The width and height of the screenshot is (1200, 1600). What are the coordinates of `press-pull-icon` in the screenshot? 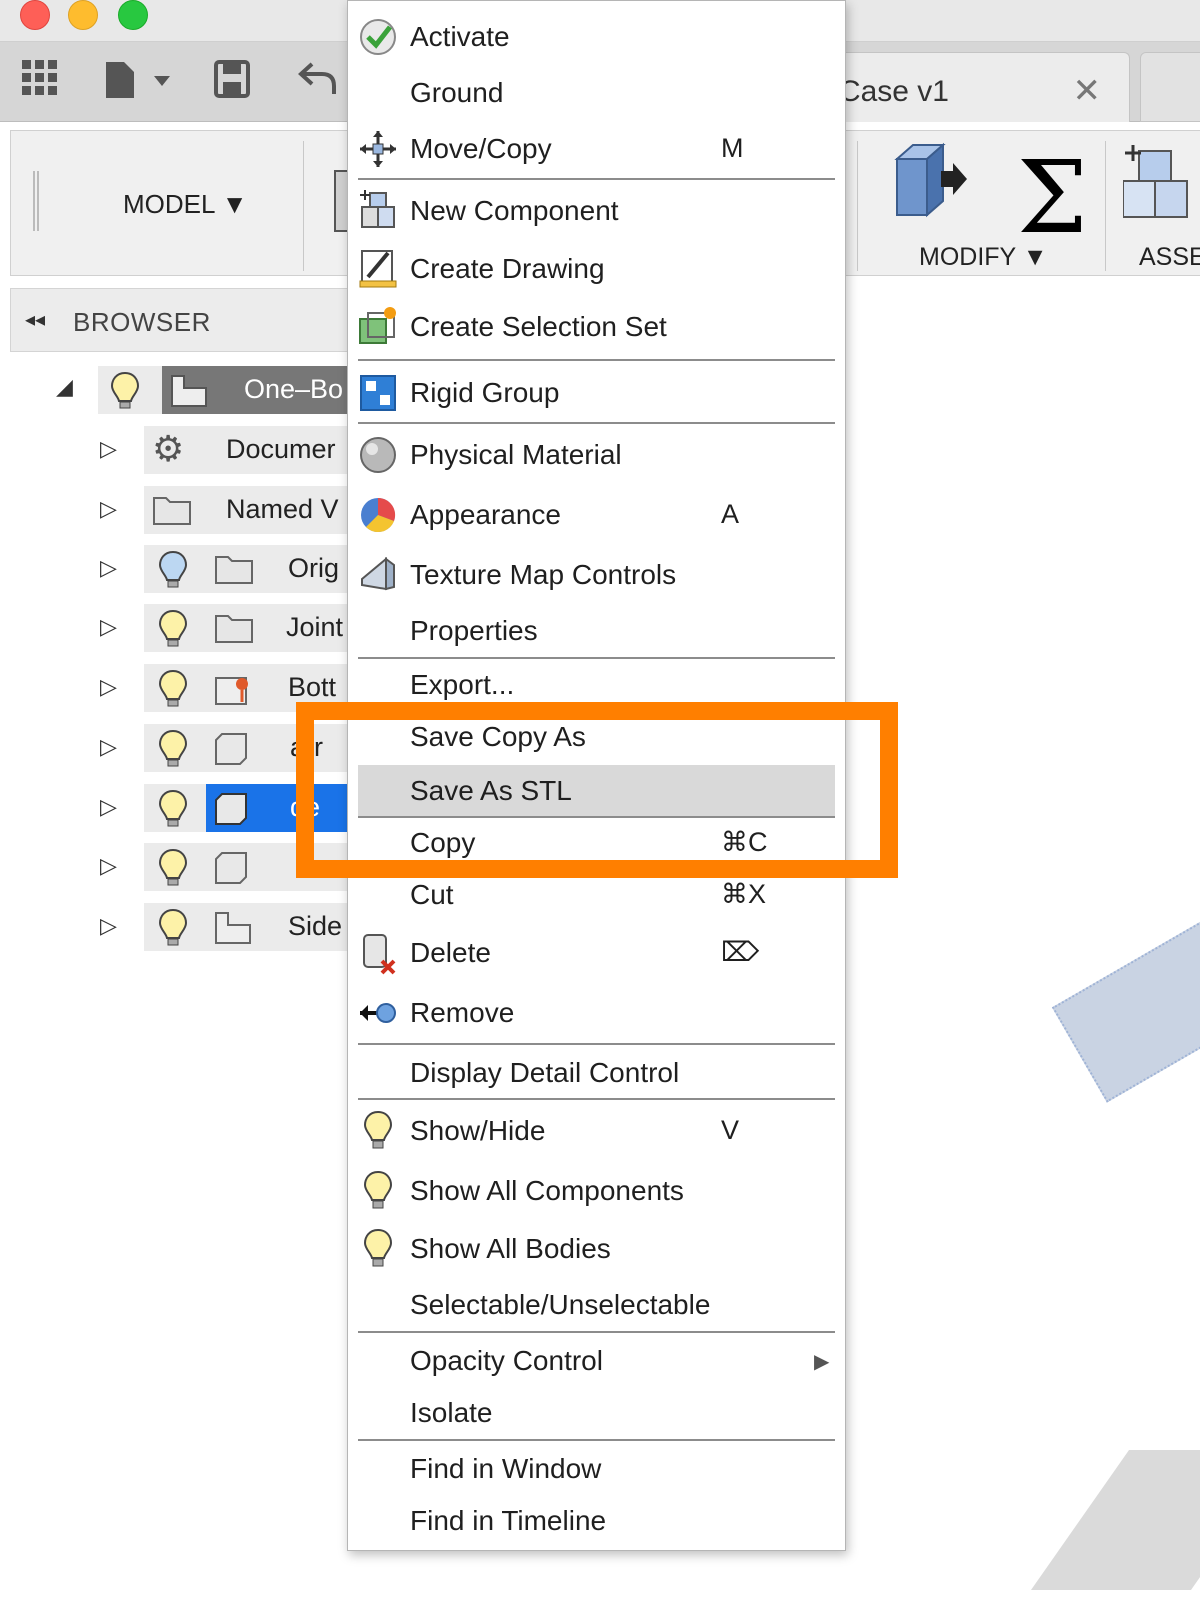 It's located at (929, 181).